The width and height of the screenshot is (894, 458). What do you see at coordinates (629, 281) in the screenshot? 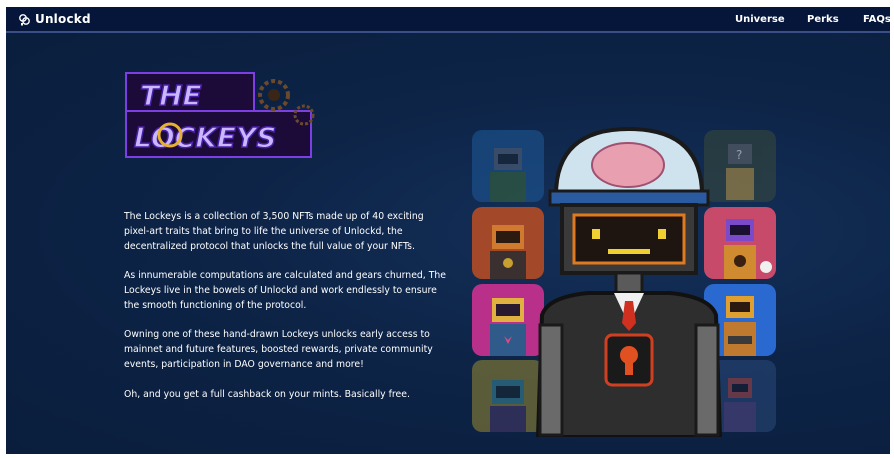
I see `lockey-robot-hero-image` at bounding box center [629, 281].